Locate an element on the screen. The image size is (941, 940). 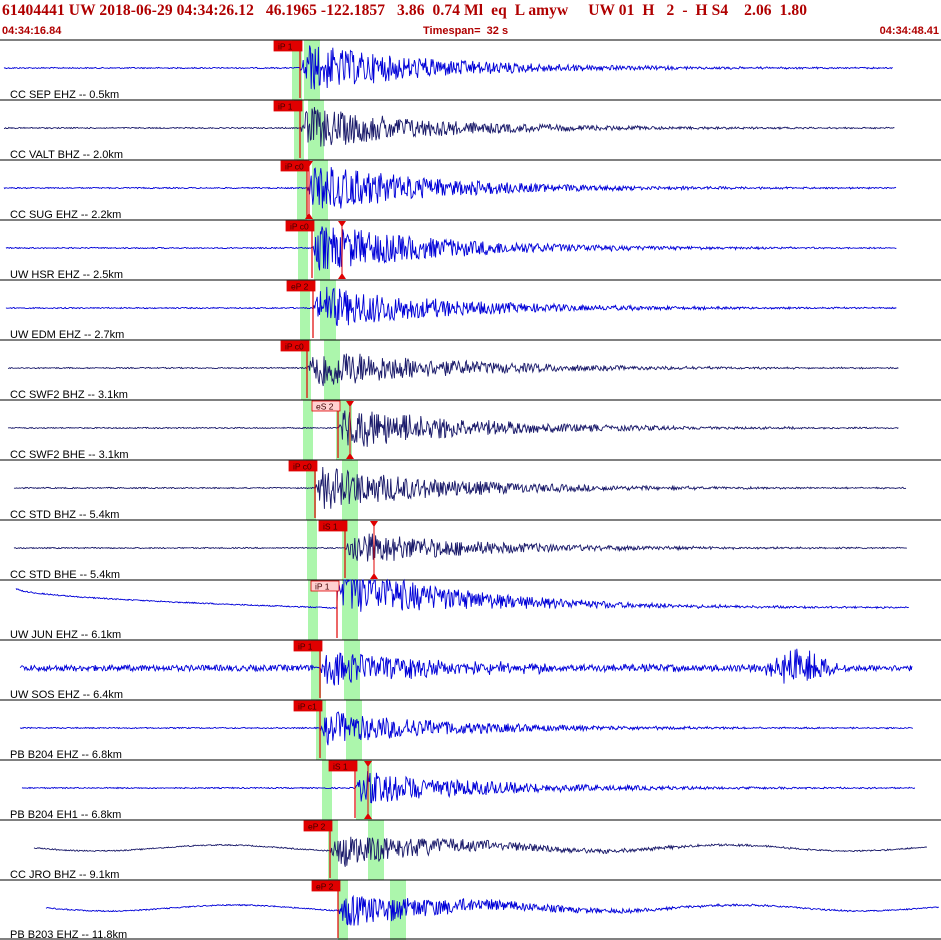
channel-row: eP 2 PB B203 EHZ -- 11.8km is located at coordinates (470, 909).